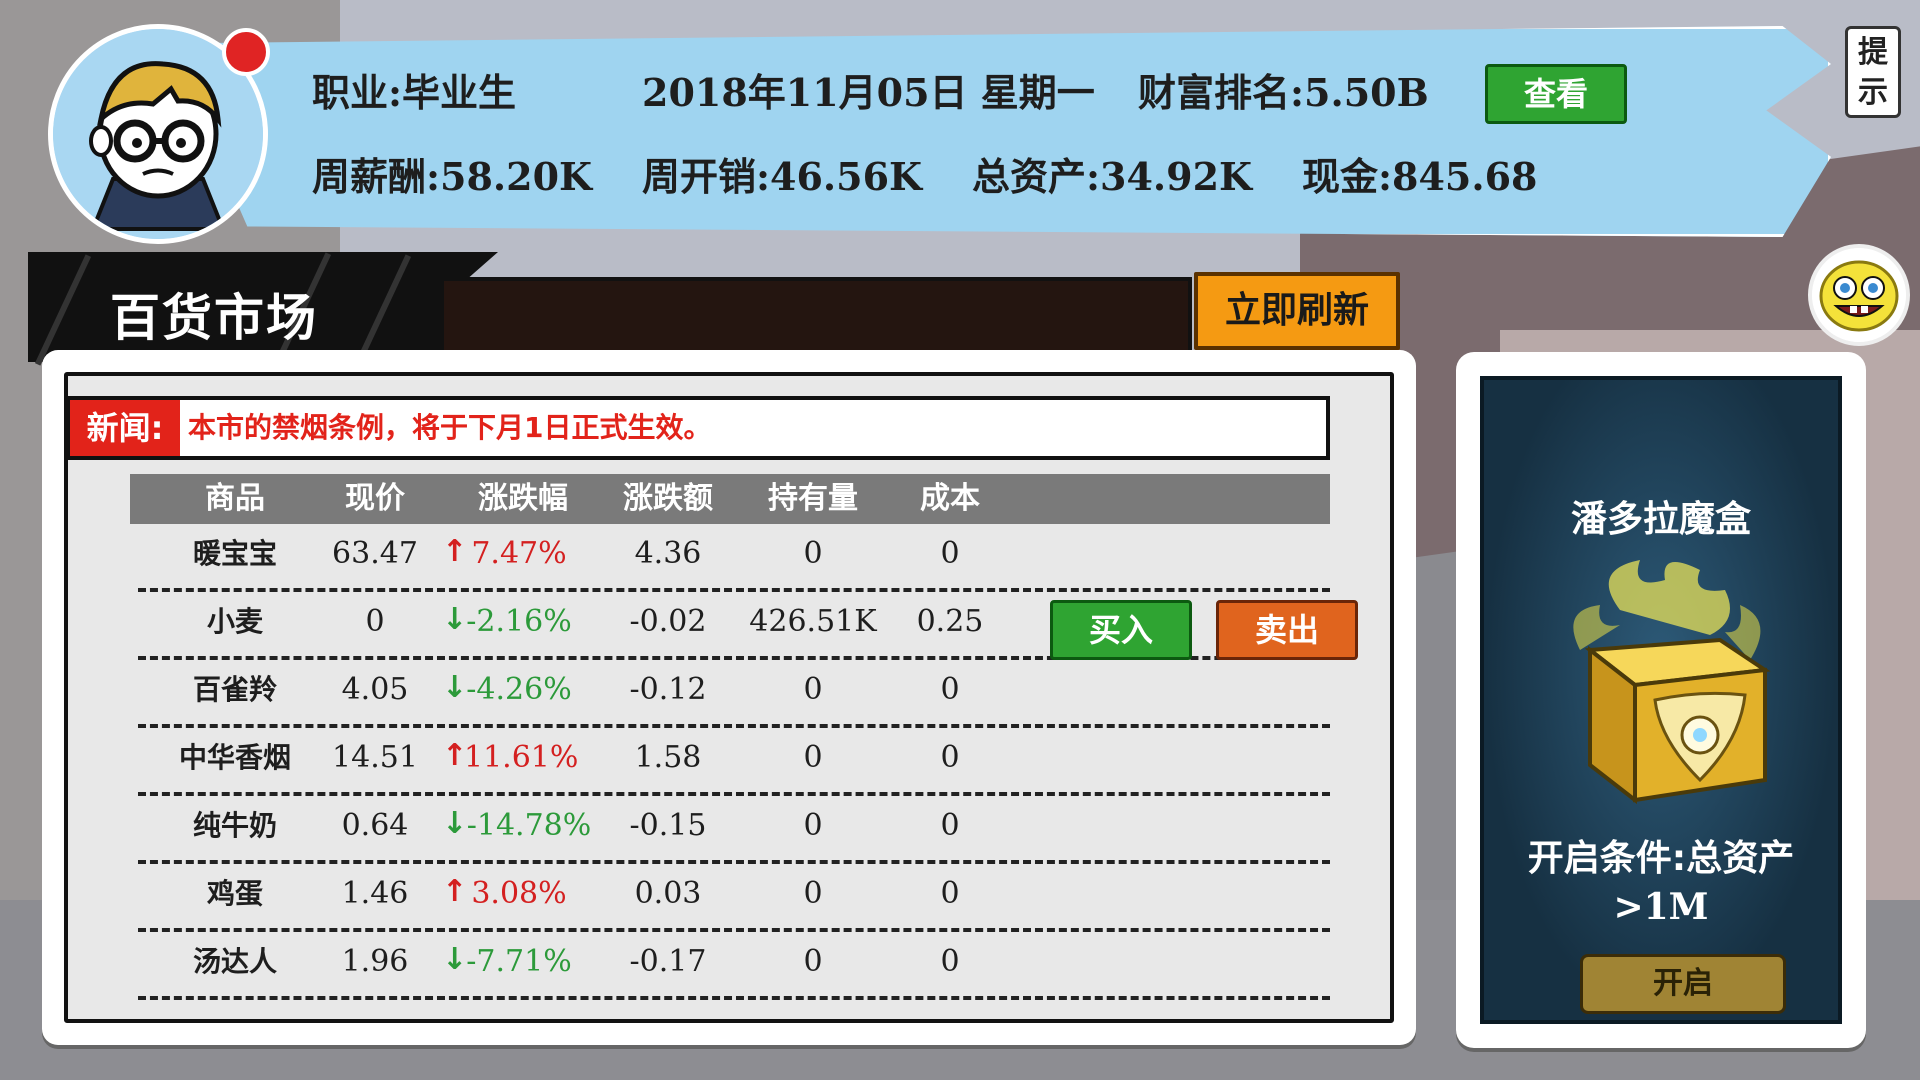 The height and width of the screenshot is (1080, 1920). What do you see at coordinates (234, 825) in the screenshot?
I see `item-name: 纯牛奶` at bounding box center [234, 825].